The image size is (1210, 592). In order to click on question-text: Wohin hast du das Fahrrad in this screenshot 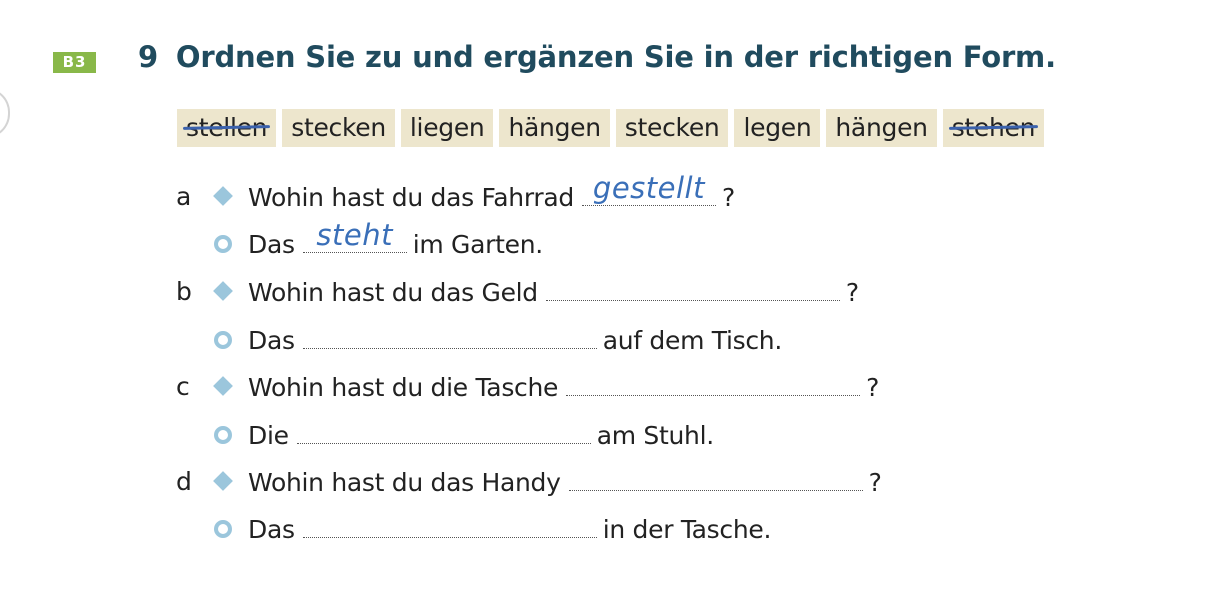, I will do `click(411, 197)`.